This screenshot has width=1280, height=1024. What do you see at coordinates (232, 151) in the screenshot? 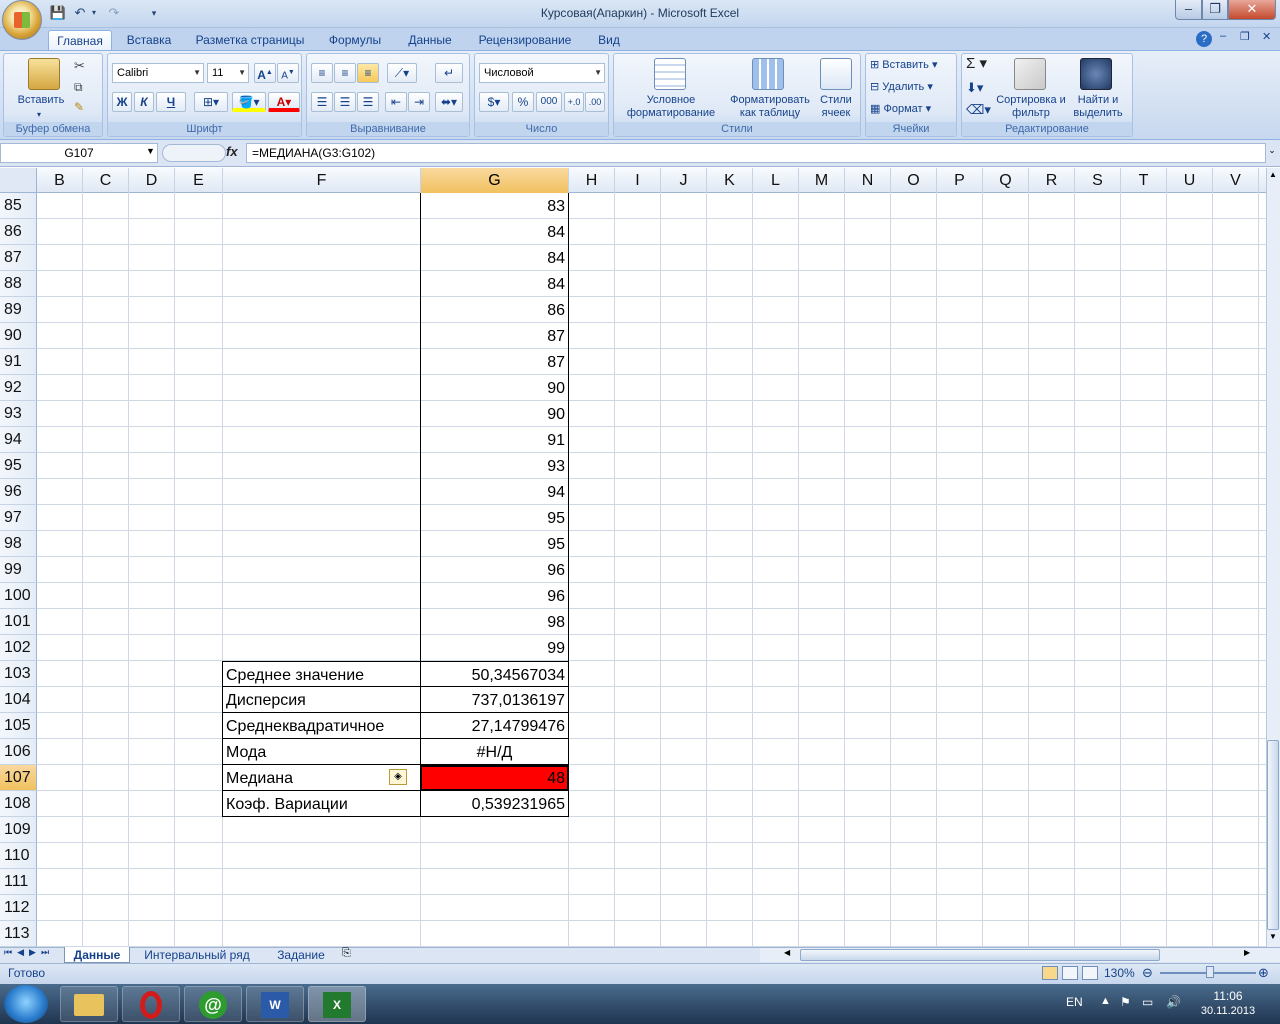
I see `insert-function-button: fx` at bounding box center [232, 151].